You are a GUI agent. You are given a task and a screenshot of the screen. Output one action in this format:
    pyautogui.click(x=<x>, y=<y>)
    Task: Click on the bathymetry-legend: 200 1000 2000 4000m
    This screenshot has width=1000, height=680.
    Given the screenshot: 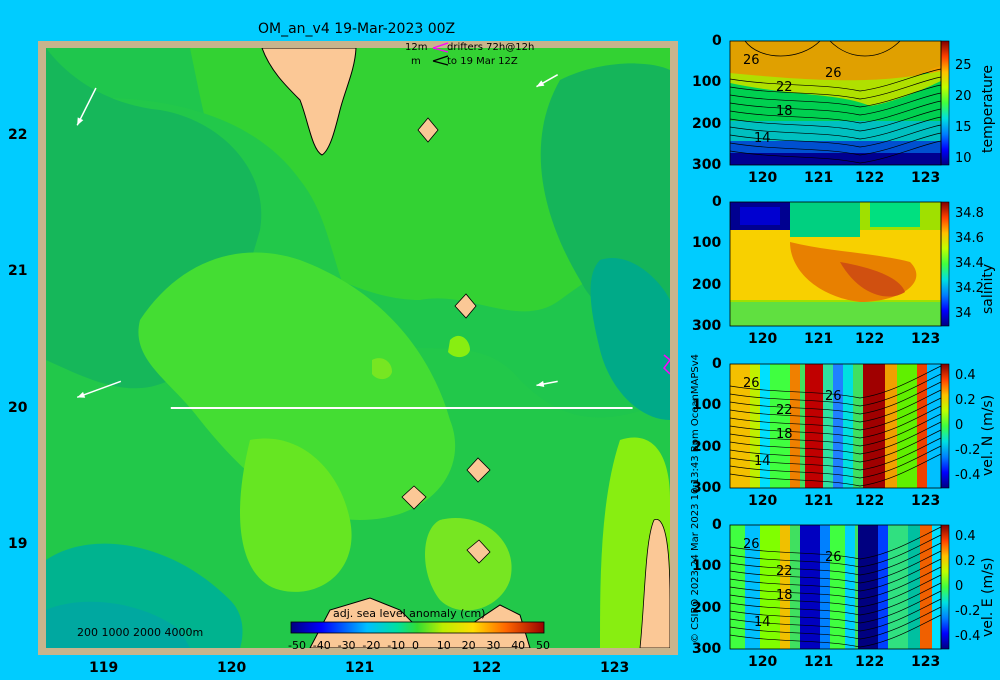 What is the action you would take?
    pyautogui.click(x=140, y=632)
    